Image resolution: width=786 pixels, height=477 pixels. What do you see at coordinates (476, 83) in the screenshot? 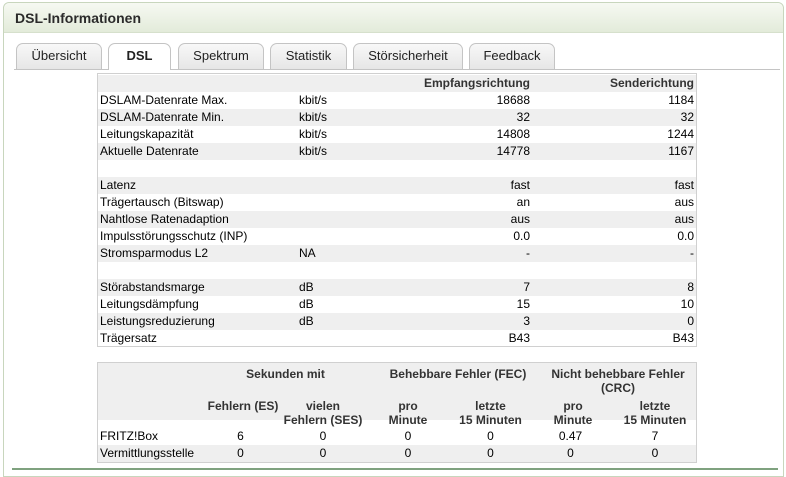
I see `header-rx: Empfangsrichtung` at bounding box center [476, 83].